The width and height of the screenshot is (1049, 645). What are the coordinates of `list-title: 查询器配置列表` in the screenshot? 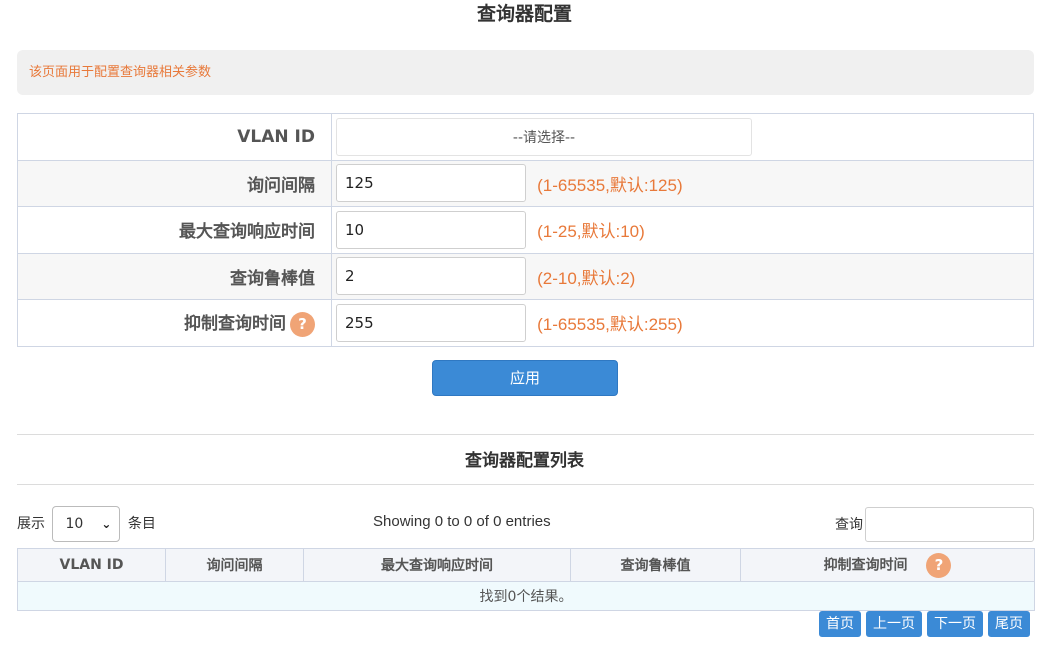 It's located at (524, 461).